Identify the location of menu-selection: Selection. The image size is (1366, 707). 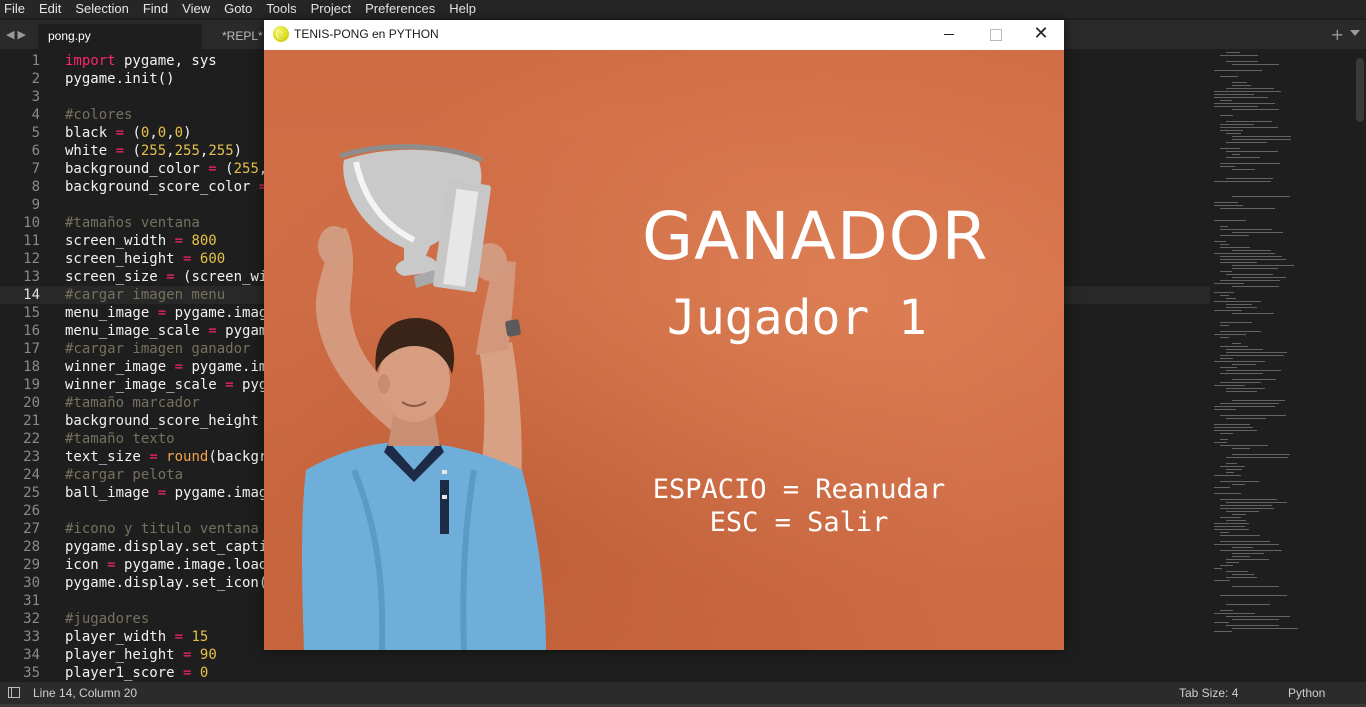
(101, 9).